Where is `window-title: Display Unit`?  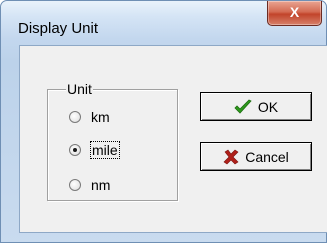
window-title: Display Unit is located at coordinates (58, 28).